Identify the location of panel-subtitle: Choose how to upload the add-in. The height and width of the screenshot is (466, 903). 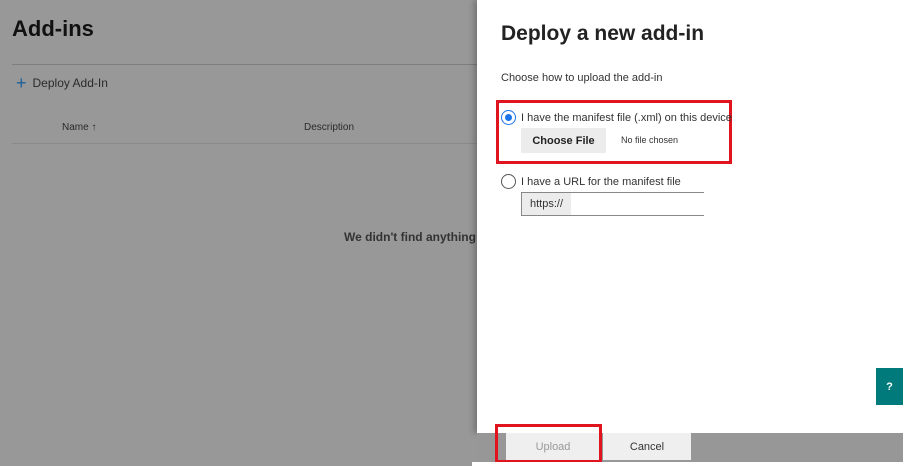
(582, 78).